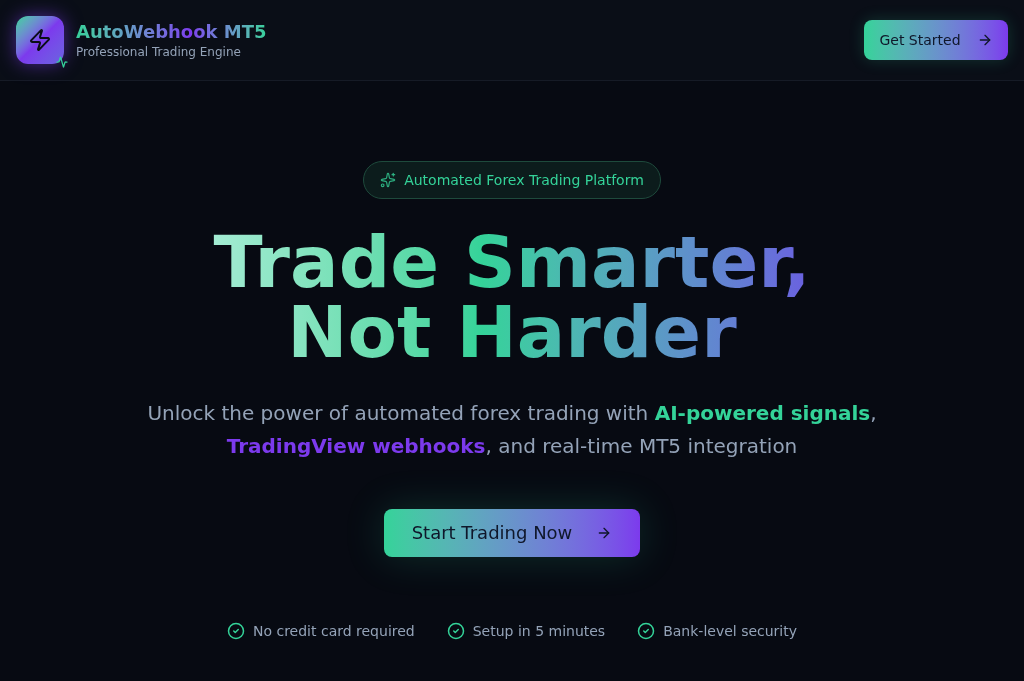  Describe the element at coordinates (936, 40) in the screenshot. I see `get-started-button: Get Started` at that location.